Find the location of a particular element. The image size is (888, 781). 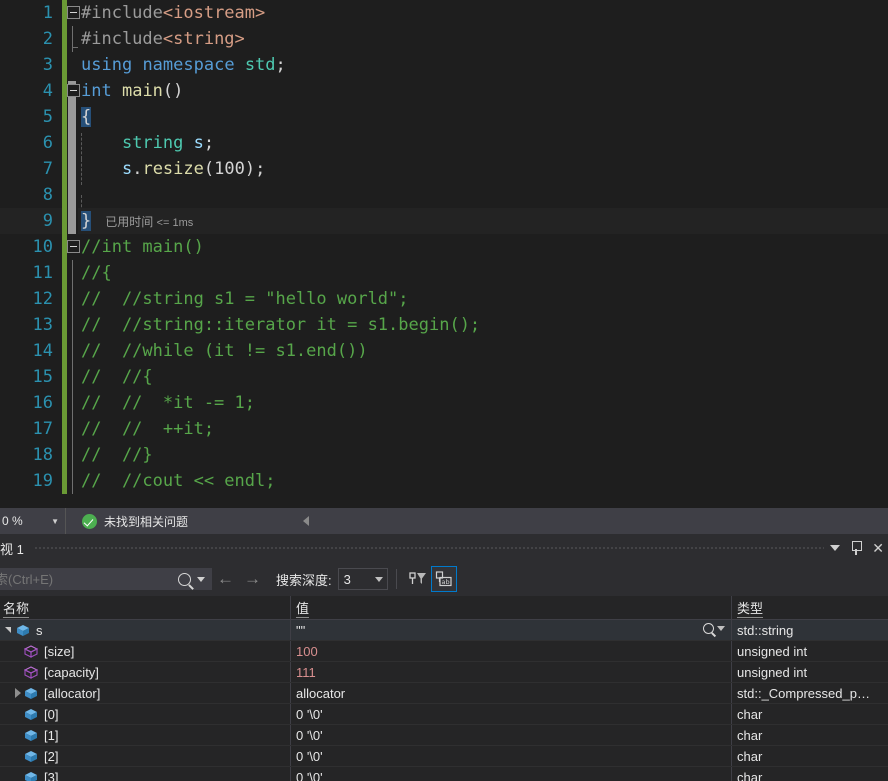

previous-issue-arrow-icon is located at coordinates (306, 521).